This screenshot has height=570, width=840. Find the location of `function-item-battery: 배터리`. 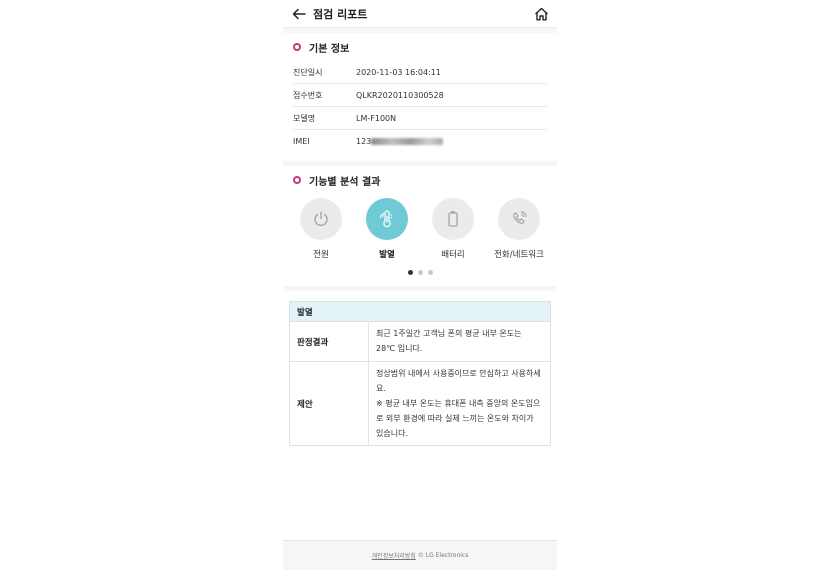

function-item-battery: 배터리 is located at coordinates (453, 229).